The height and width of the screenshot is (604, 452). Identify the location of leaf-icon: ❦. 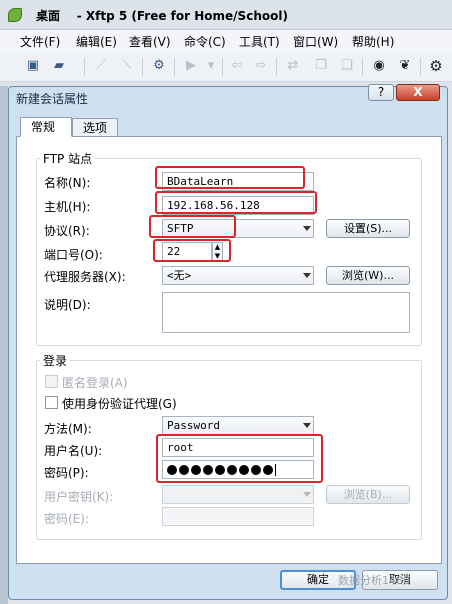
(405, 66).